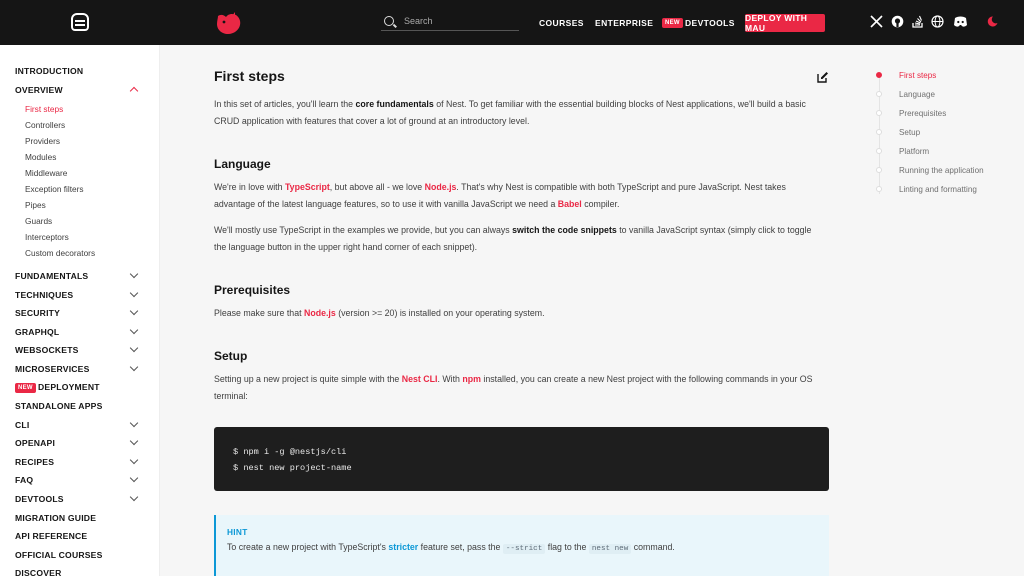  I want to click on inline-code: --strict, so click(524, 549).